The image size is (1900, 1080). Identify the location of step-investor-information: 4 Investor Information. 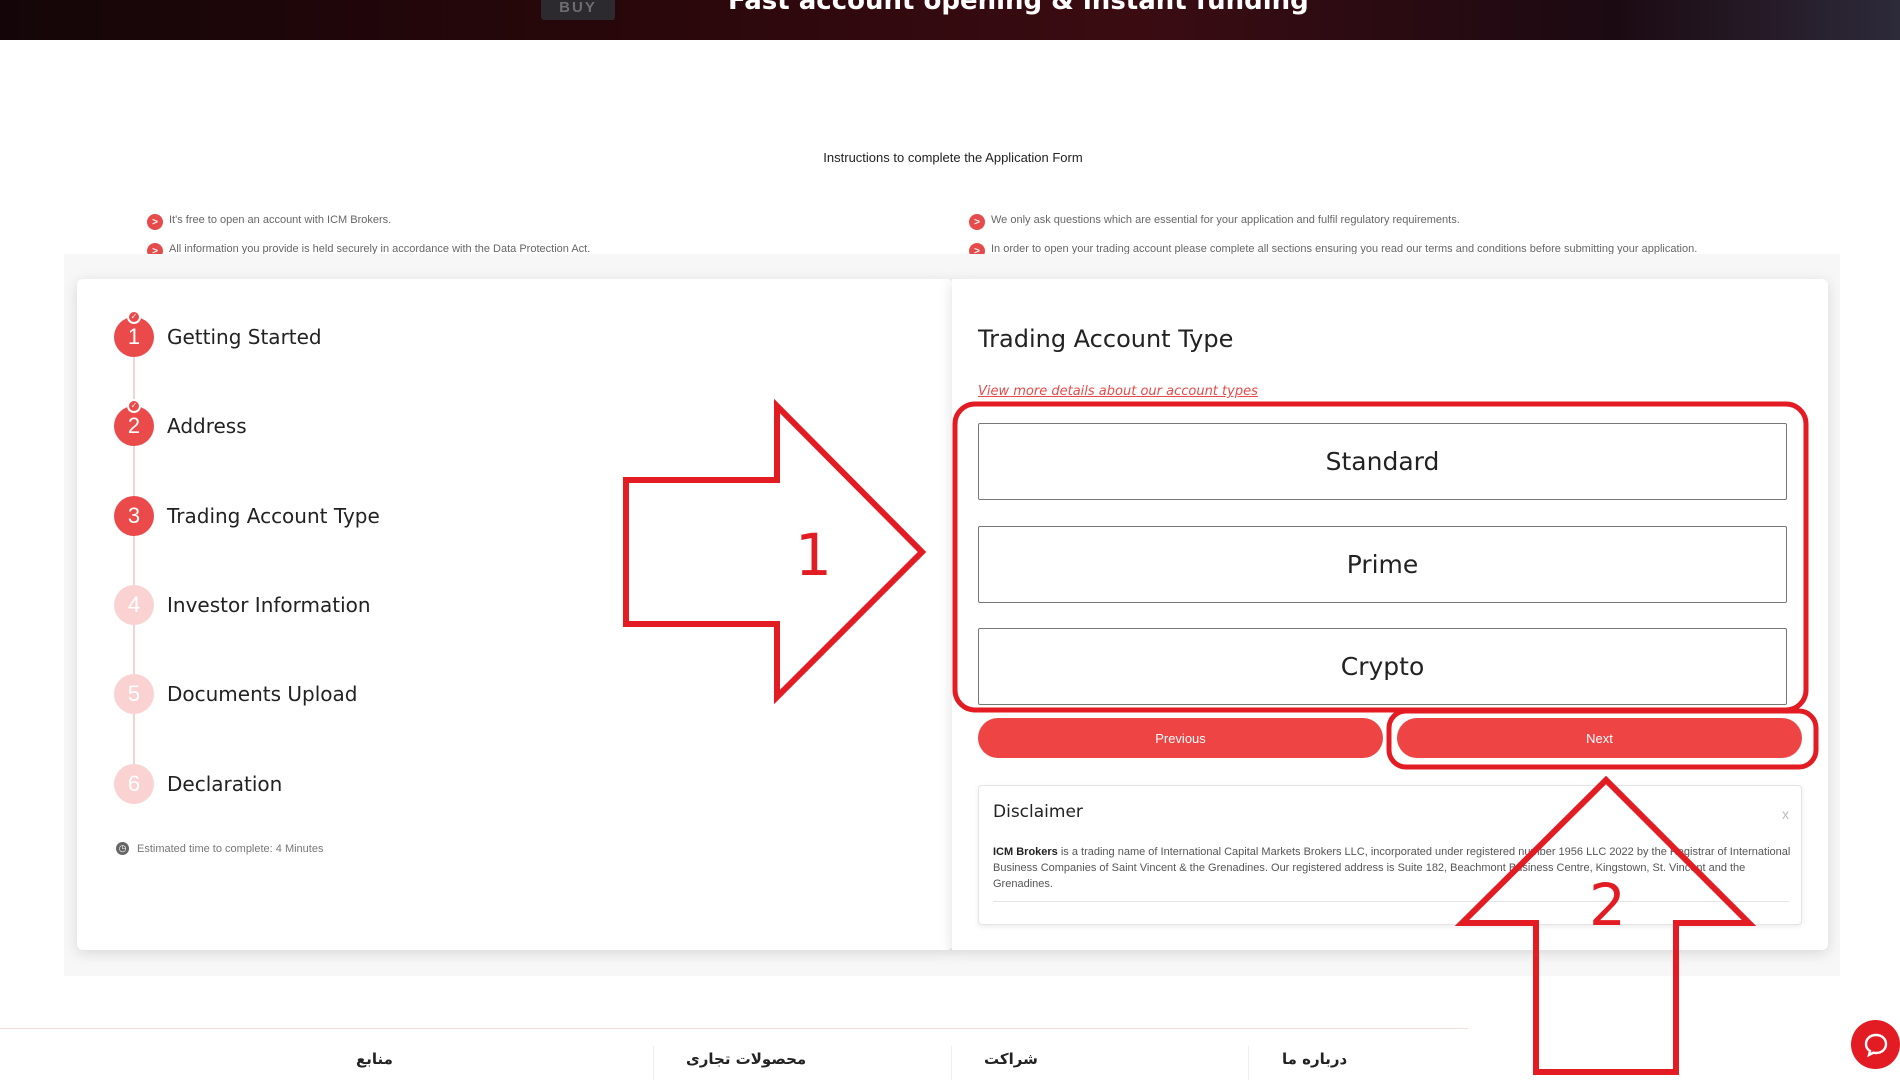
(242, 605).